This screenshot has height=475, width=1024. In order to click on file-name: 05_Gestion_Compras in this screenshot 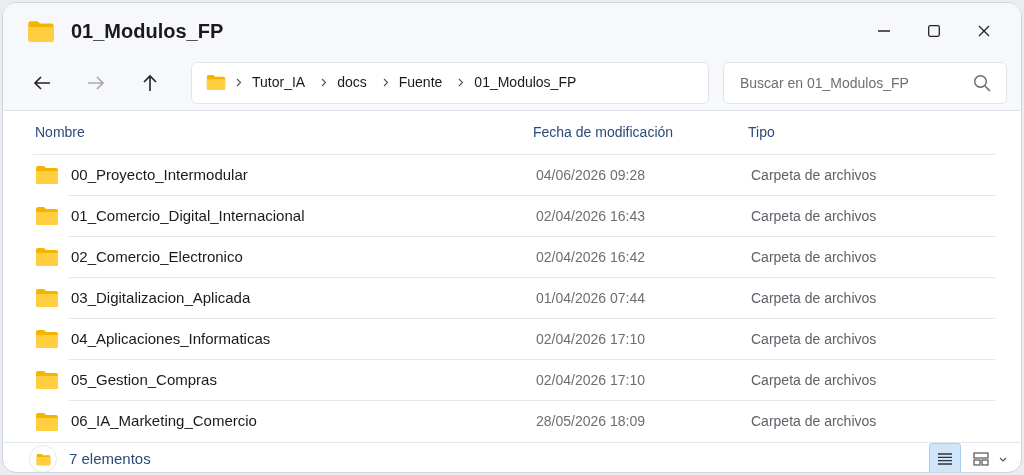, I will do `click(144, 380)`.